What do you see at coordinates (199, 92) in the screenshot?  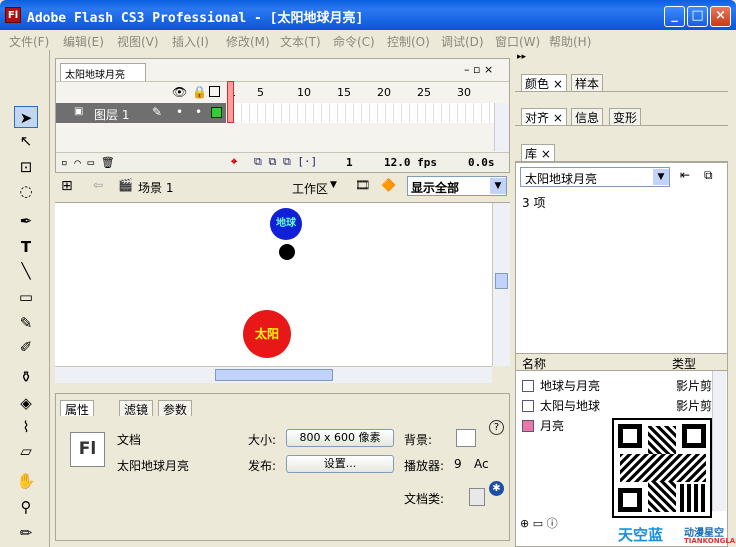 I see `lock-icon: 🔒` at bounding box center [199, 92].